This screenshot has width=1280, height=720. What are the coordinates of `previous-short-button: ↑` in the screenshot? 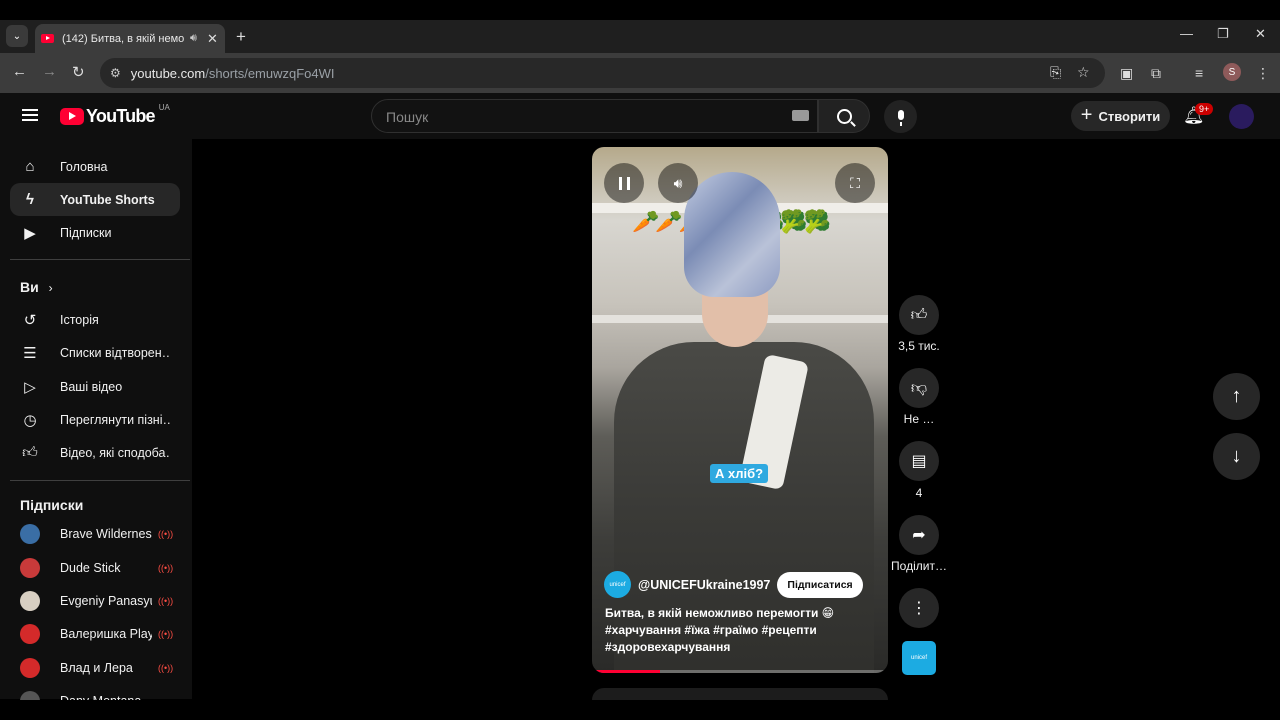 It's located at (1236, 396).